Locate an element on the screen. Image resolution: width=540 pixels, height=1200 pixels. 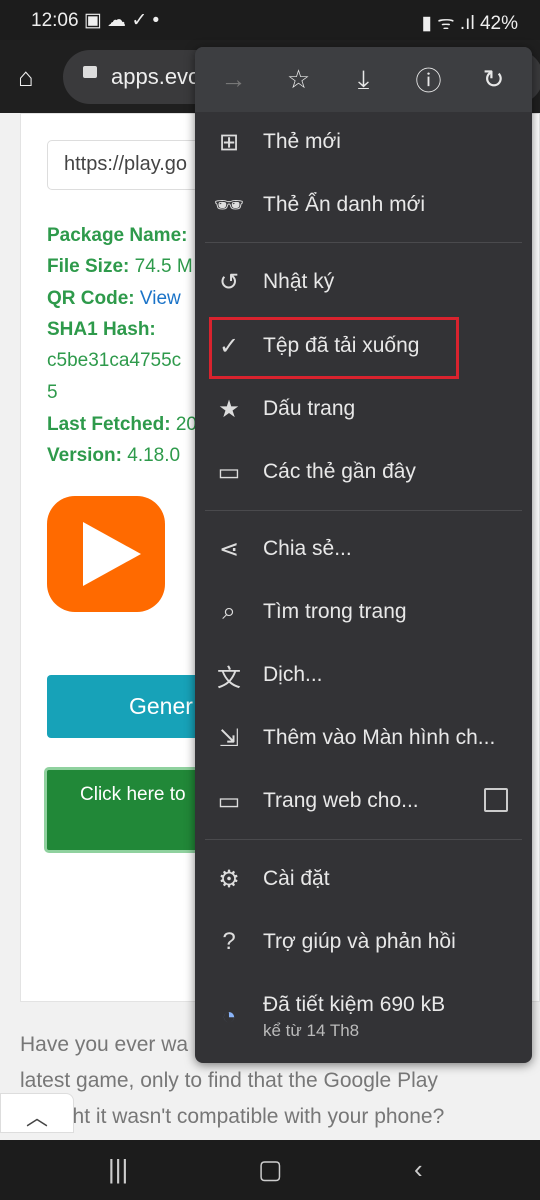
chevron-up-icon: ︿ is located at coordinates (36, 1117).